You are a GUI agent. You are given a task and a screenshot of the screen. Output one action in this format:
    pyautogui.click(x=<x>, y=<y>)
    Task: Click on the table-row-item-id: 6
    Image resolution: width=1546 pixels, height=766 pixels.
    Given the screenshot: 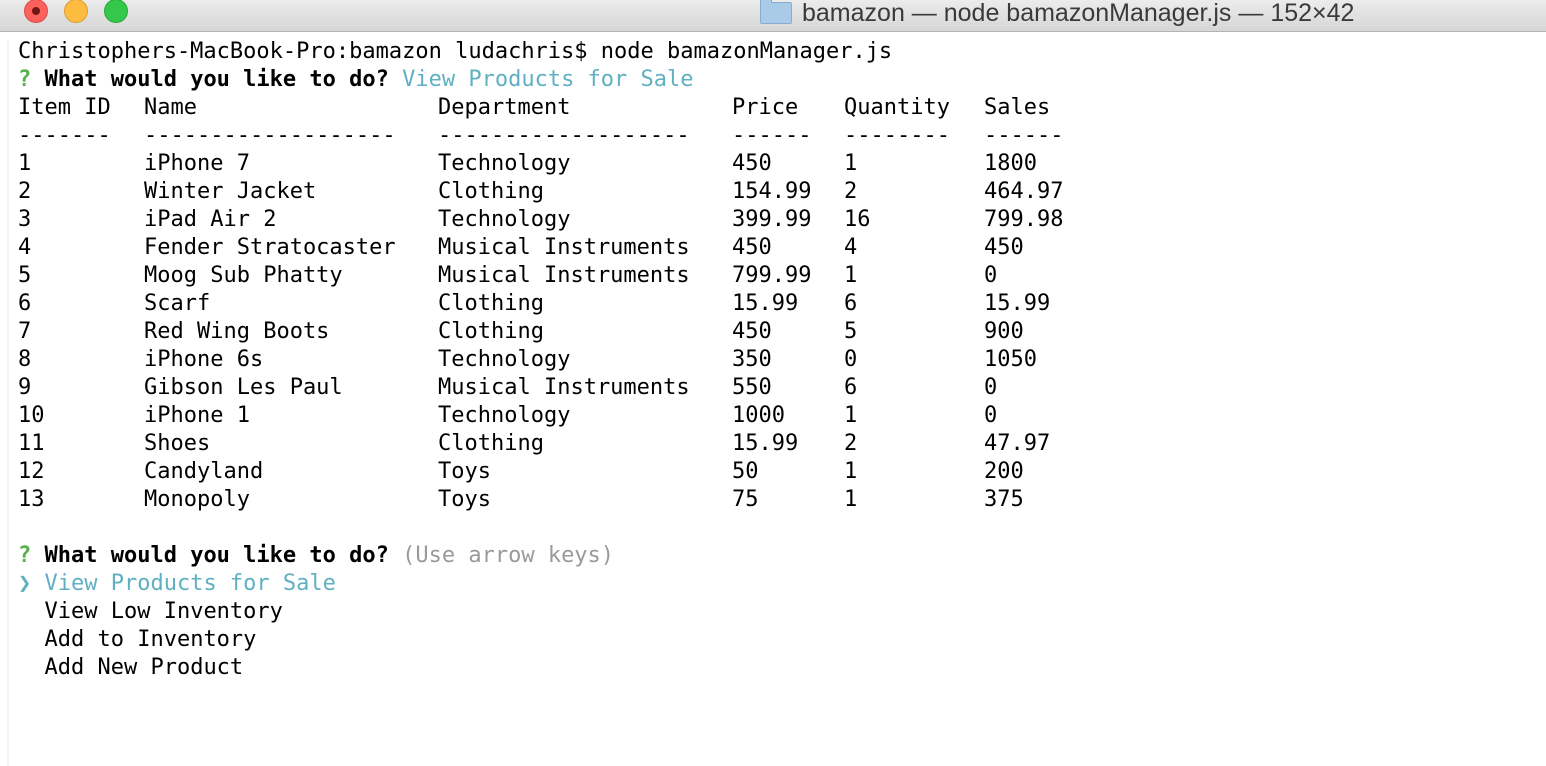 What is the action you would take?
    pyautogui.click(x=25, y=303)
    